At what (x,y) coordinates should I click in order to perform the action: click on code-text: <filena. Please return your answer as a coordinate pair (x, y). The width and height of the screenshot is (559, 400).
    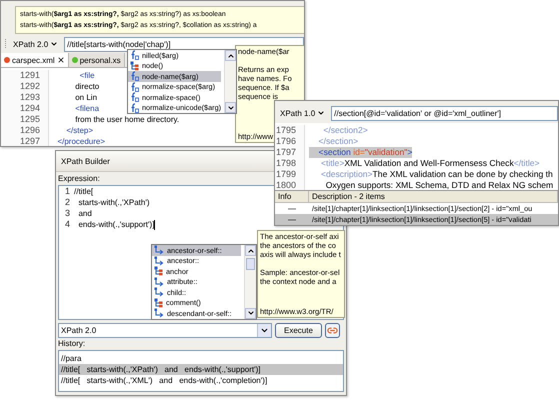
    Looking at the image, I should click on (87, 108).